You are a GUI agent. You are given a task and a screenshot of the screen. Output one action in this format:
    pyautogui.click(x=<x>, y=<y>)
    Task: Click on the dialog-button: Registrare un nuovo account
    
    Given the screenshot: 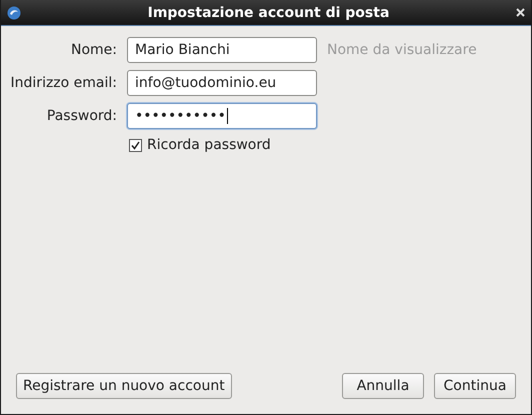 What is the action you would take?
    pyautogui.click(x=124, y=386)
    